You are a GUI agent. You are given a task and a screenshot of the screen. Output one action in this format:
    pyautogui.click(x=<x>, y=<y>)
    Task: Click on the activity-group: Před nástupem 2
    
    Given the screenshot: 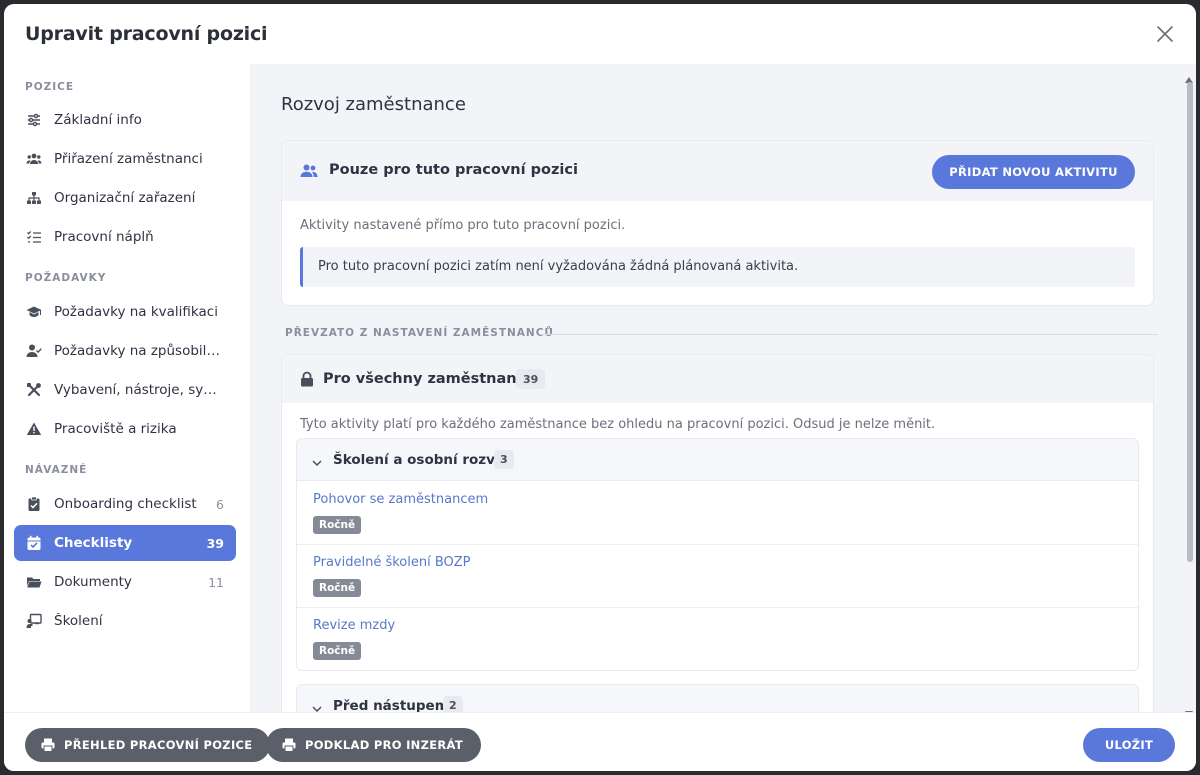 What is the action you would take?
    pyautogui.click(x=717, y=698)
    